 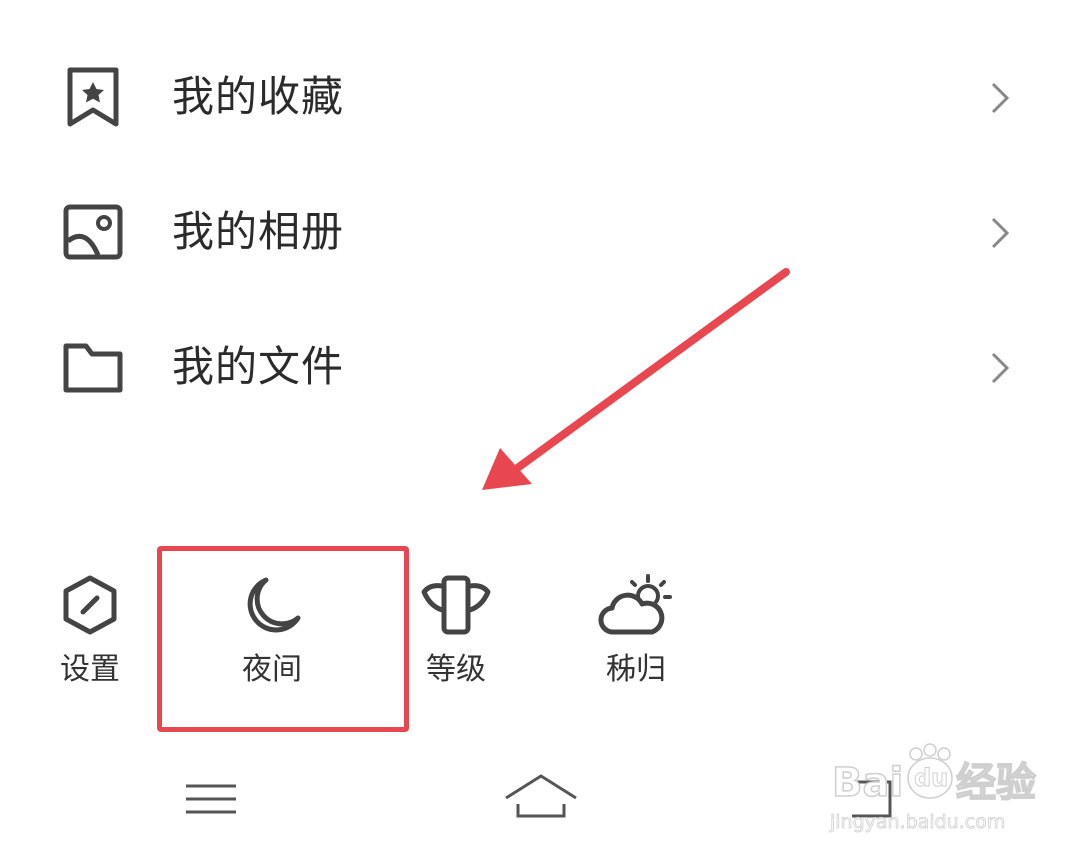 What do you see at coordinates (93, 368) in the screenshot?
I see `folder-icon` at bounding box center [93, 368].